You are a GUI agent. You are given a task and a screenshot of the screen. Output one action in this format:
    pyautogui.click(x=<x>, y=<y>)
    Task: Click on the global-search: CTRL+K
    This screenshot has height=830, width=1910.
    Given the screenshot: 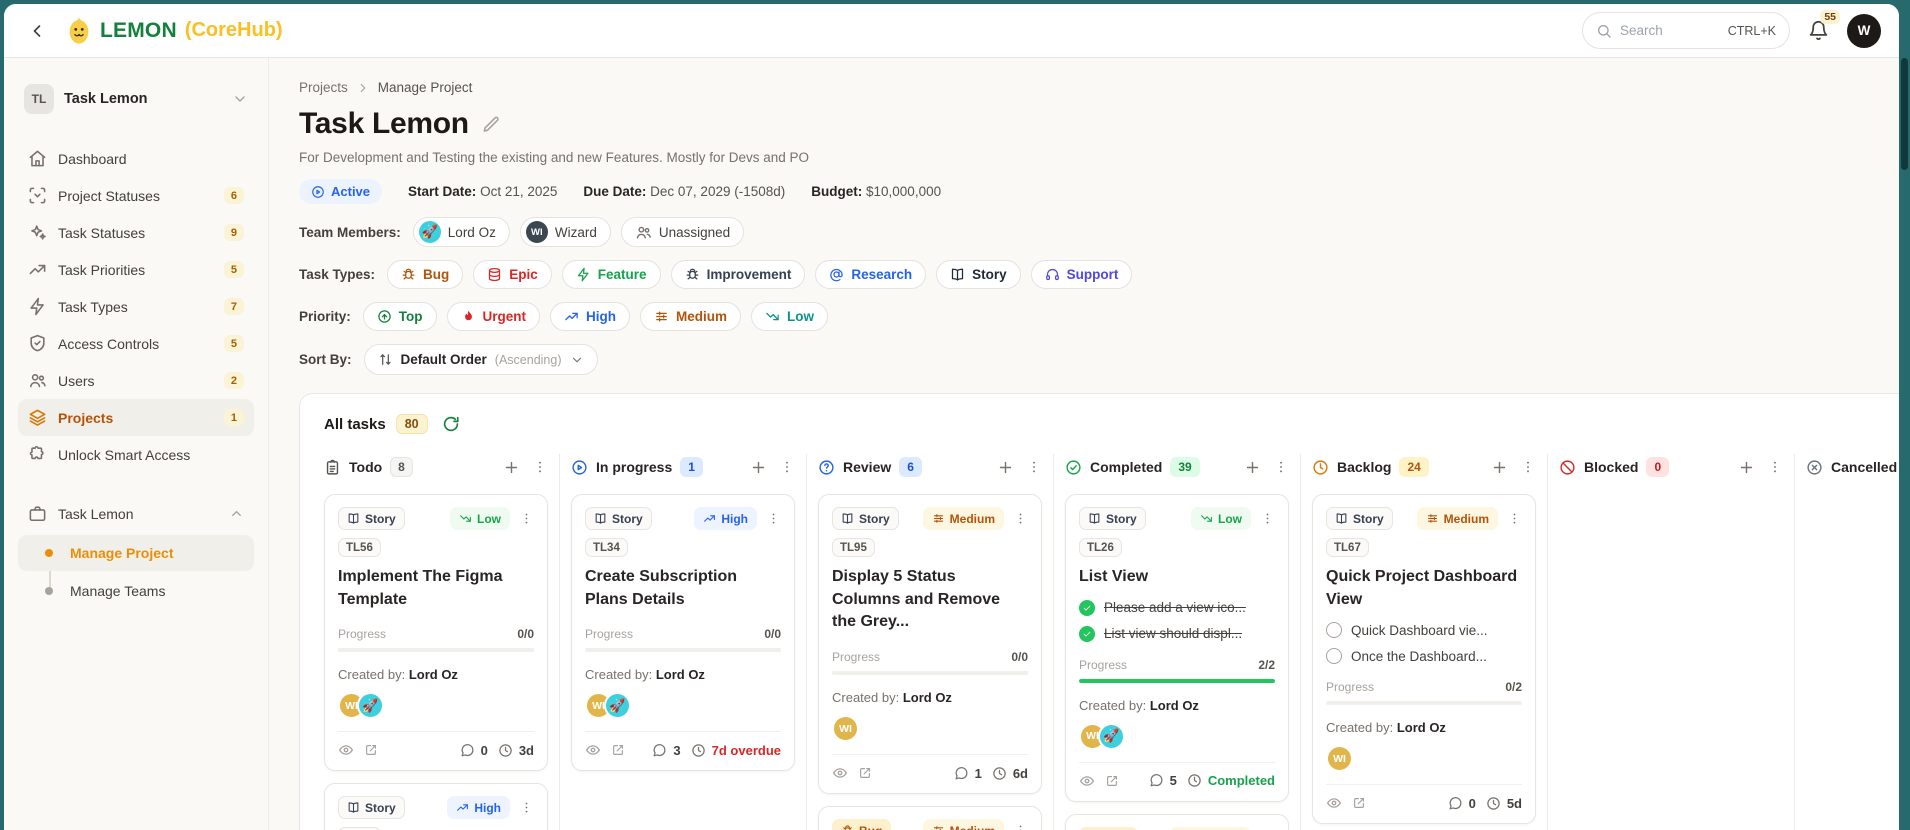 What is the action you would take?
    pyautogui.click(x=1686, y=30)
    